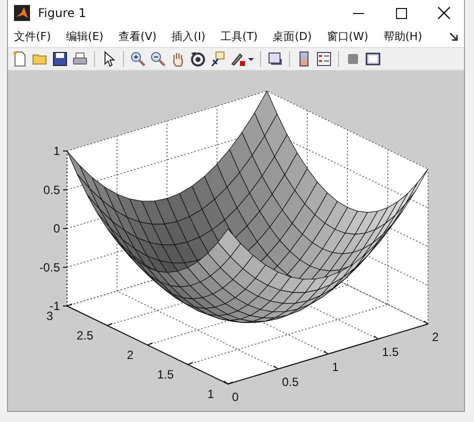 This screenshot has height=422, width=474. Describe the element at coordinates (22, 13) in the screenshot. I see `app-icon` at that location.